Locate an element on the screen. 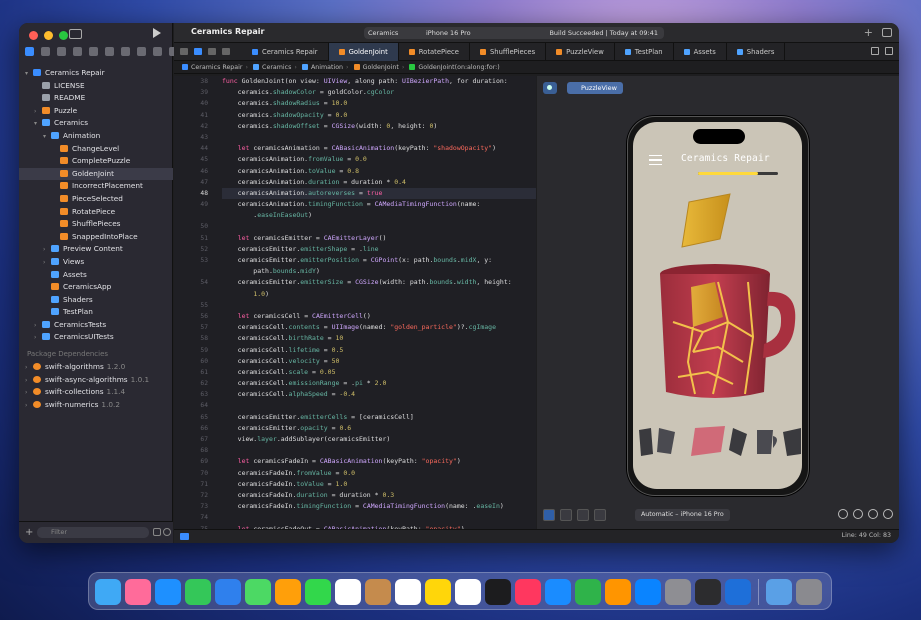  messages-icon is located at coordinates (198, 592).